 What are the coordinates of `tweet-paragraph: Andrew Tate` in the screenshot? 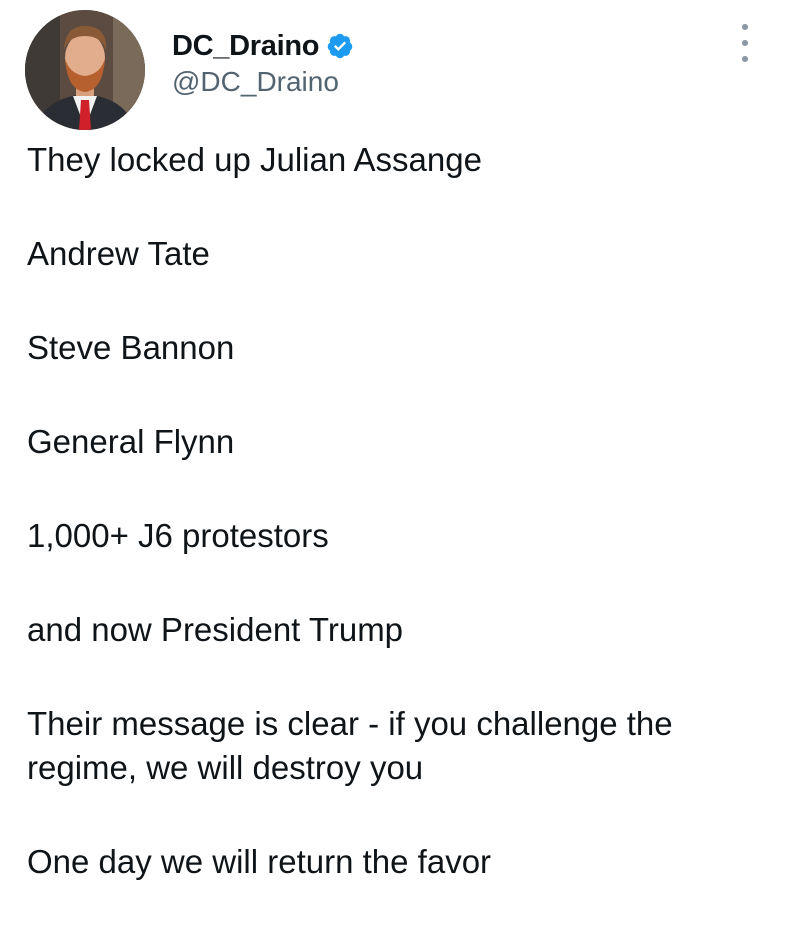 It's located at (118, 253).